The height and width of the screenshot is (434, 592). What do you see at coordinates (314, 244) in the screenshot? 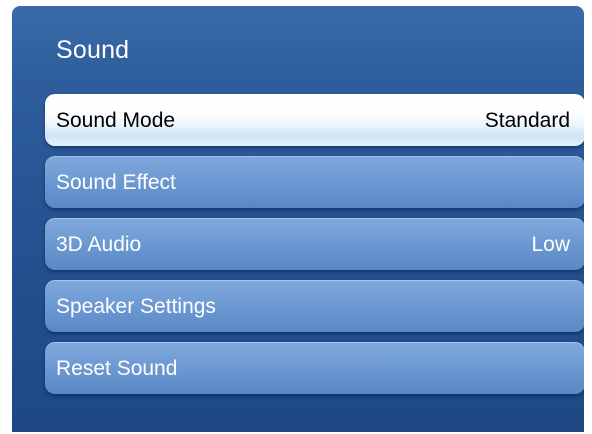
I see `menu-item-3d-audio: 3D Audio Low` at bounding box center [314, 244].